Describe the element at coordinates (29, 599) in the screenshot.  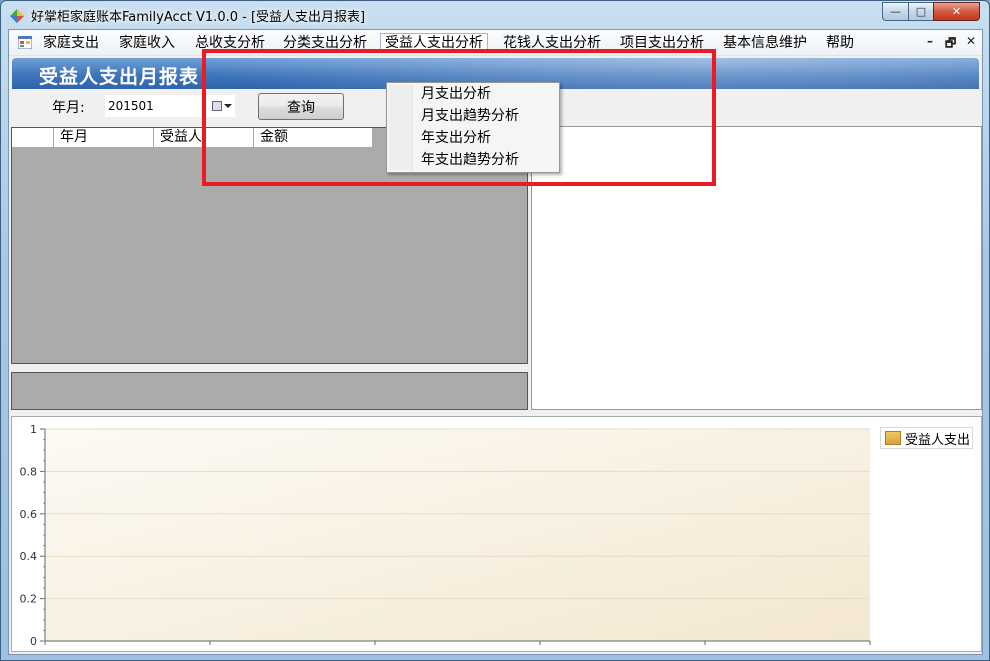
I see `y-tick-label: 0.2` at that location.